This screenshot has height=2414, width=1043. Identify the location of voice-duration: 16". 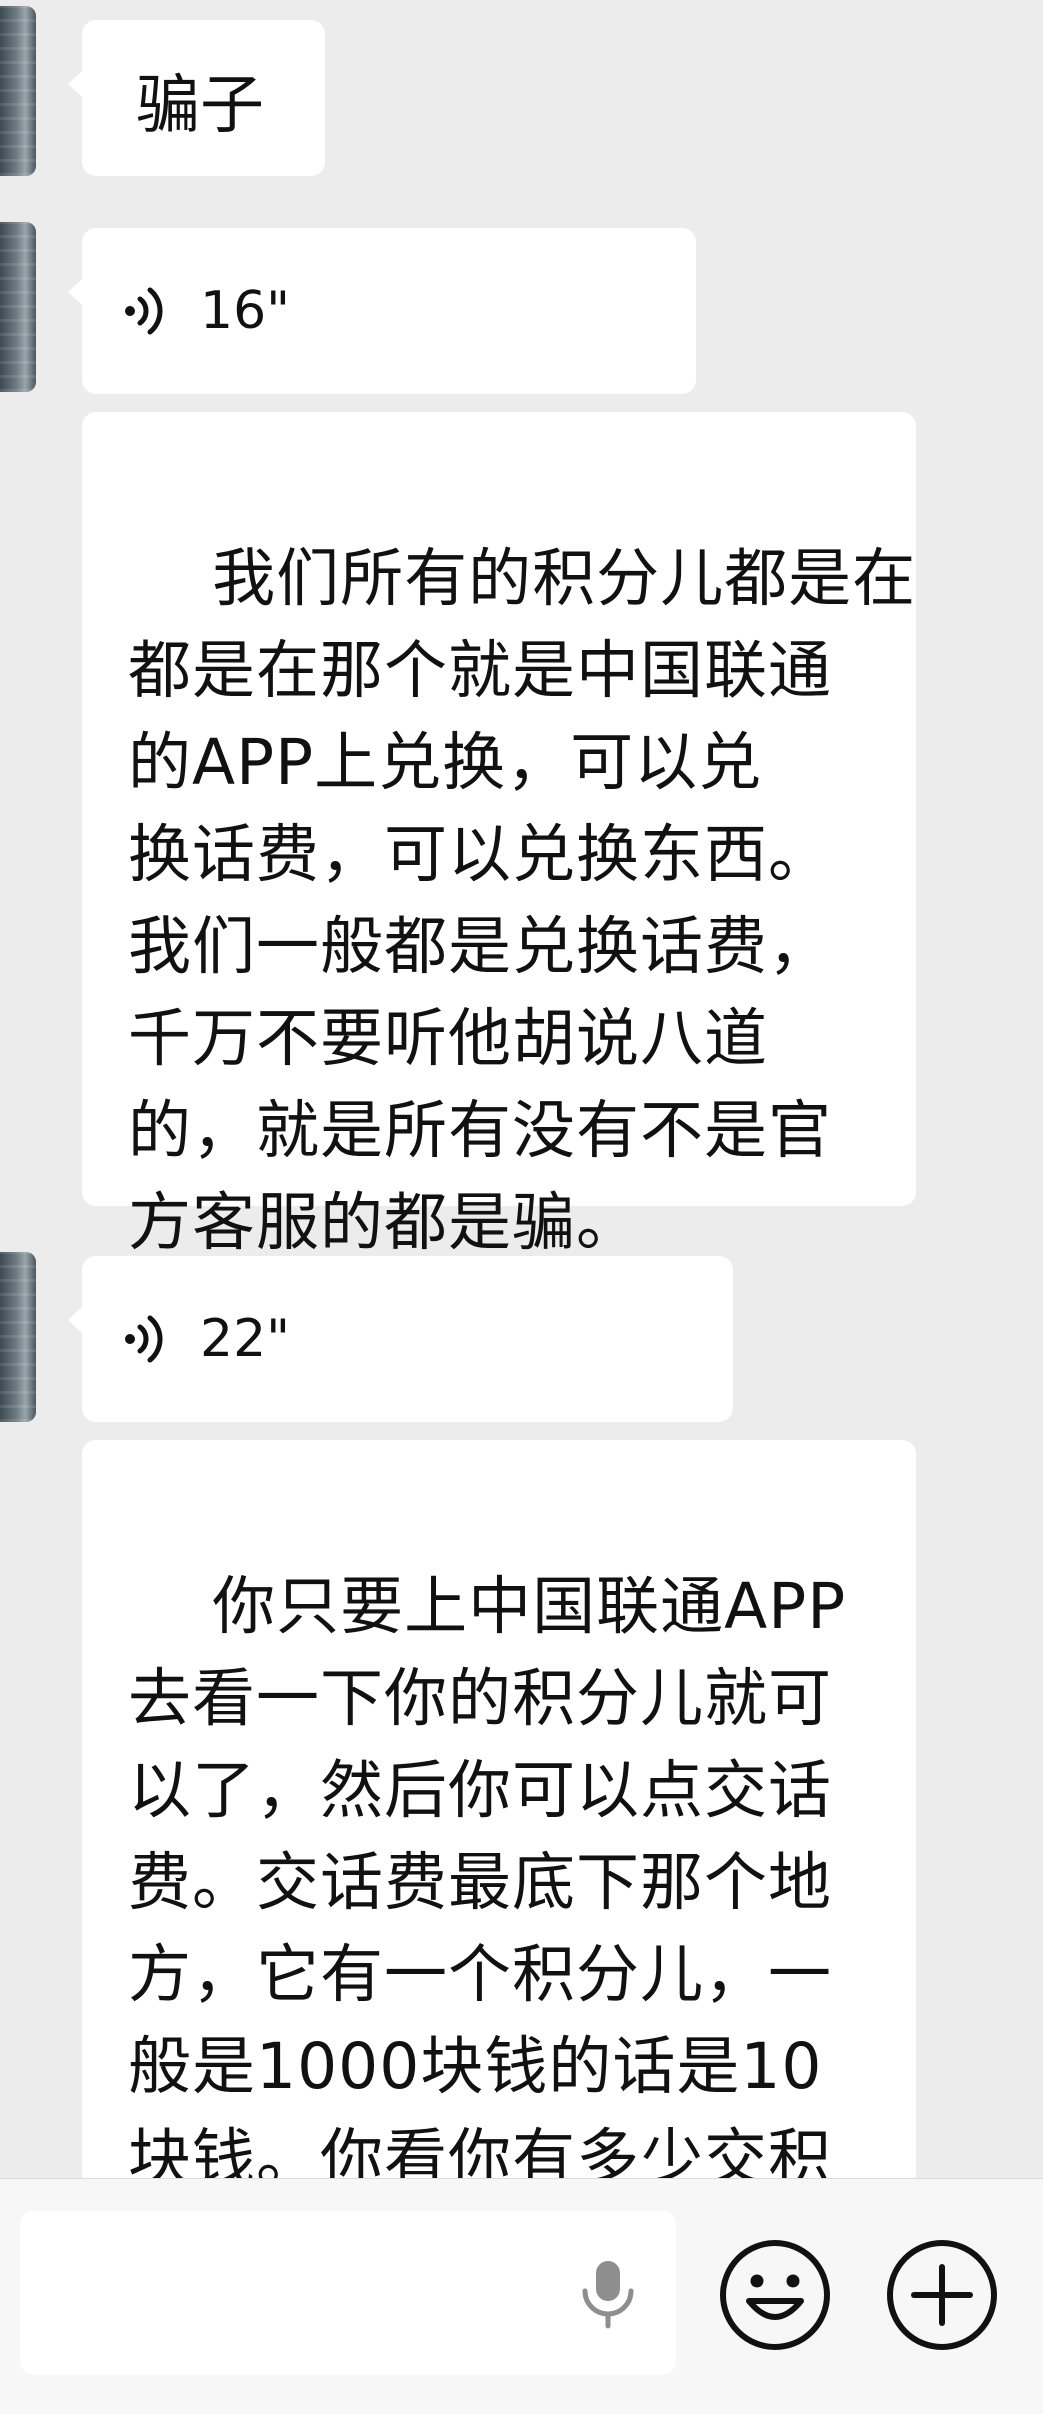
(245, 311).